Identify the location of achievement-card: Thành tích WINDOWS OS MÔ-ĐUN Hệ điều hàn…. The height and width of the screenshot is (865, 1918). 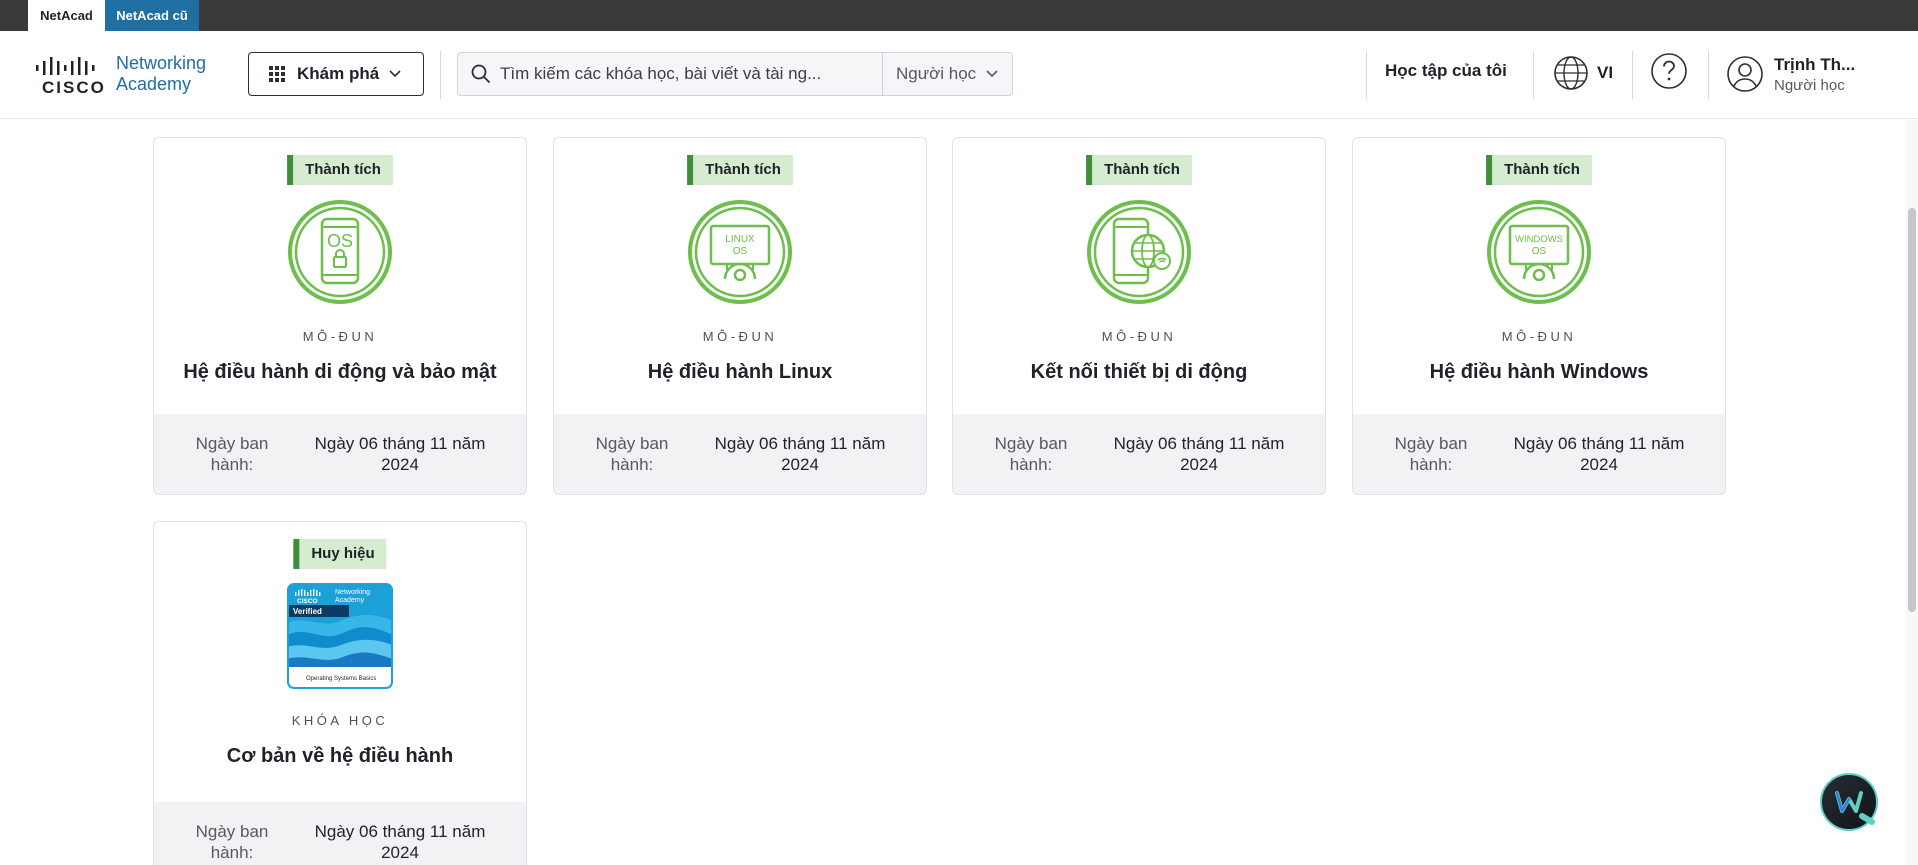
(1539, 316).